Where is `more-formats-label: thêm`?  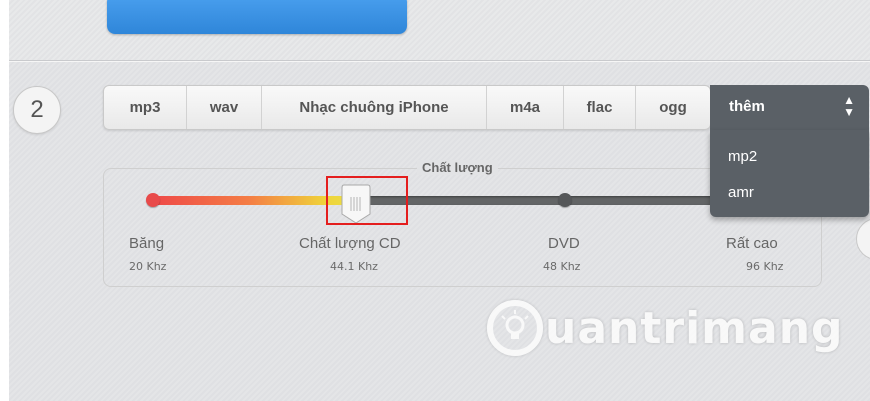 more-formats-label: thêm is located at coordinates (747, 106).